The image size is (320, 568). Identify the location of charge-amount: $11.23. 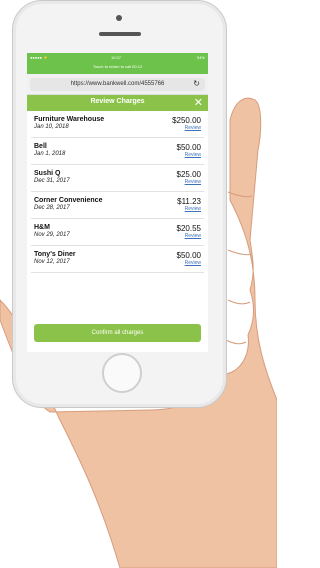
(189, 201).